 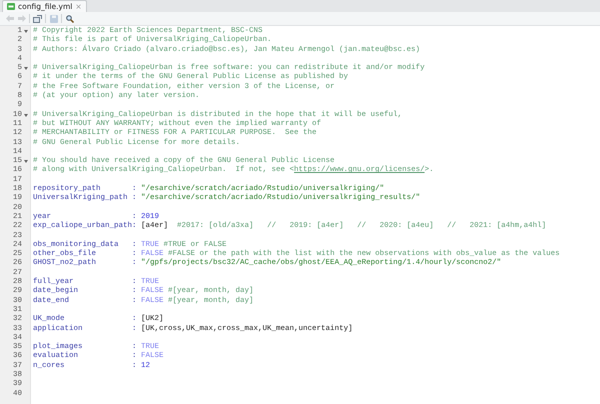 I want to click on search-icon, so click(x=70, y=18).